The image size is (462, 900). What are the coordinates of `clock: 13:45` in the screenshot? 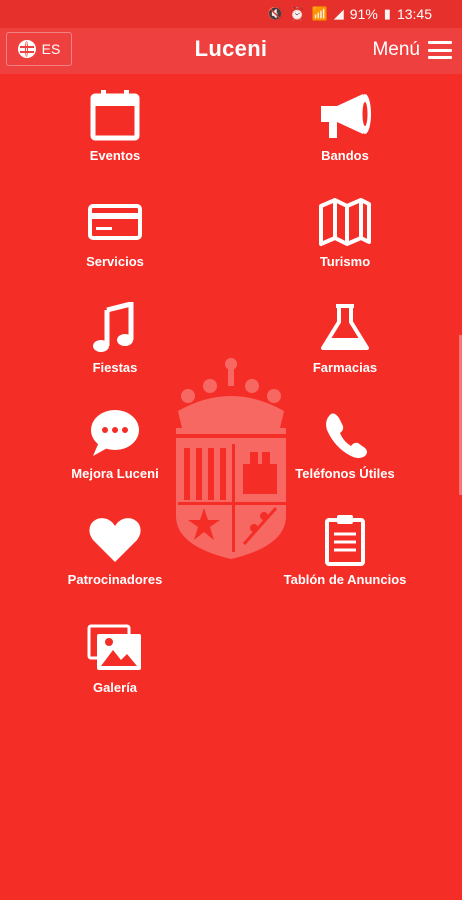 It's located at (414, 14).